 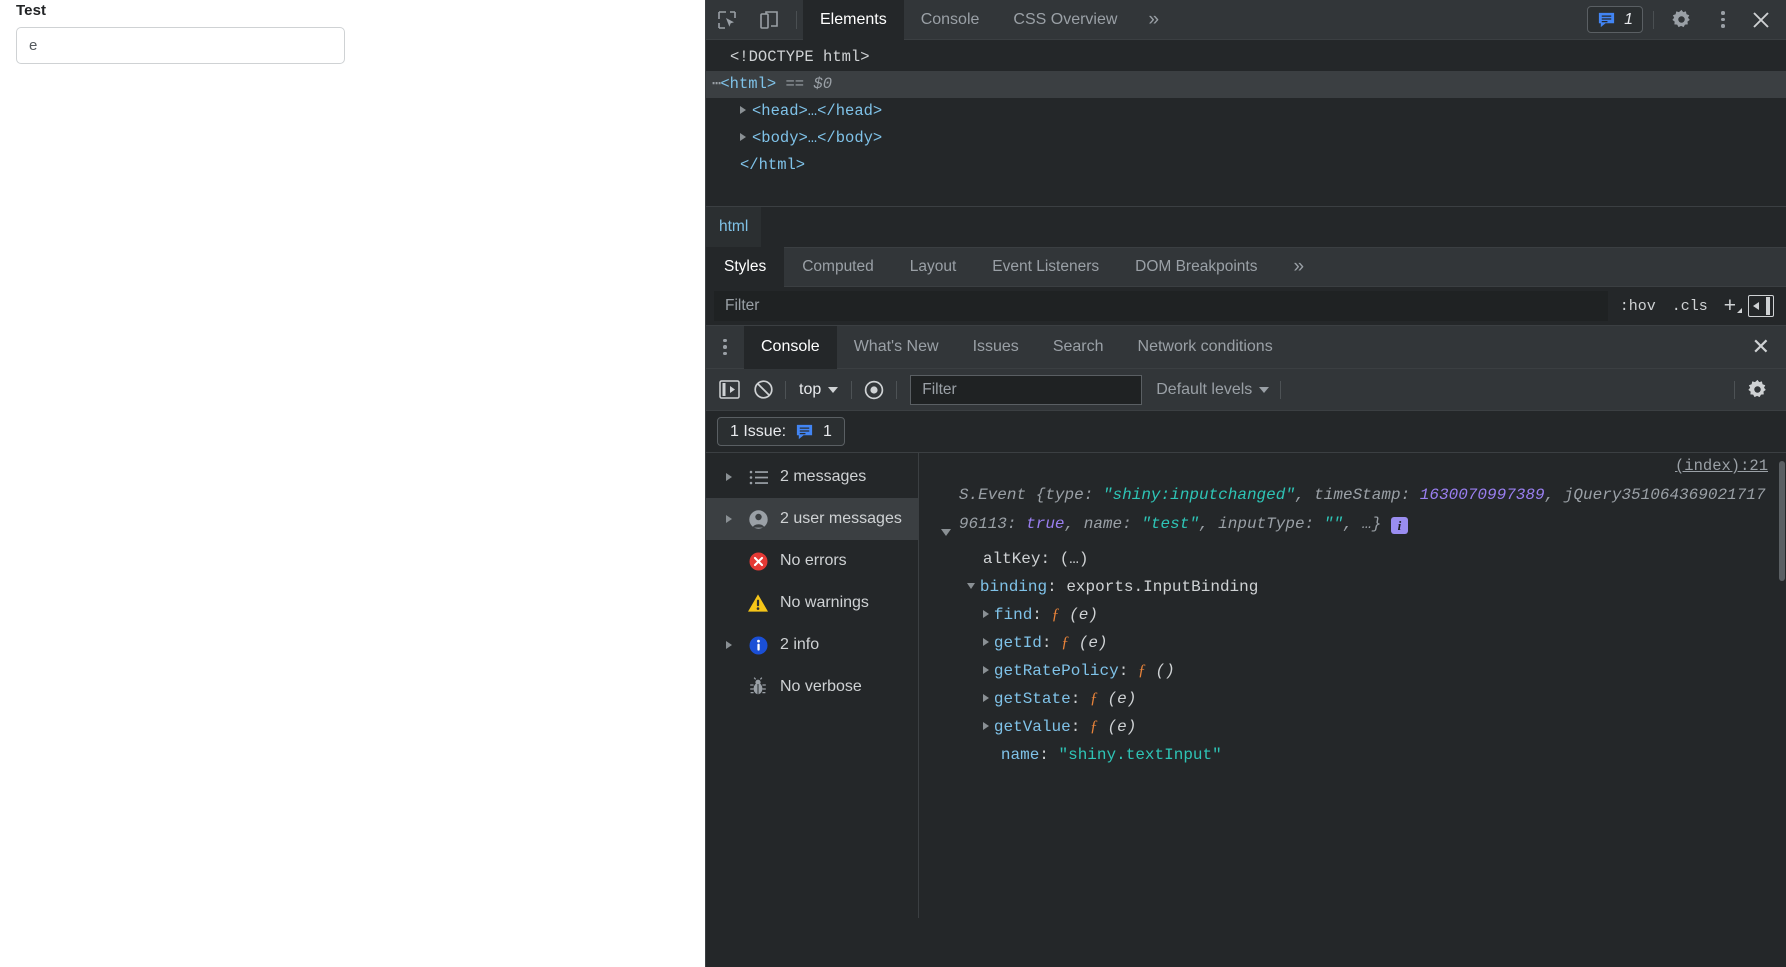 I want to click on tab-event-listeners: Event Listeners, so click(x=1045, y=267).